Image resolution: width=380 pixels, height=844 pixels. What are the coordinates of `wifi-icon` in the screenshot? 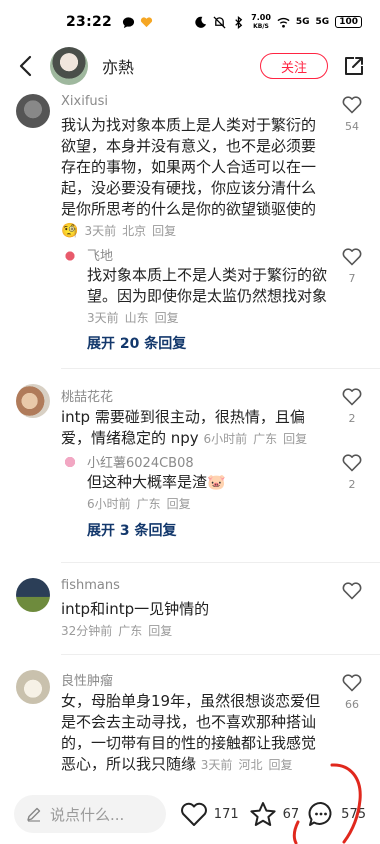 It's located at (283, 22).